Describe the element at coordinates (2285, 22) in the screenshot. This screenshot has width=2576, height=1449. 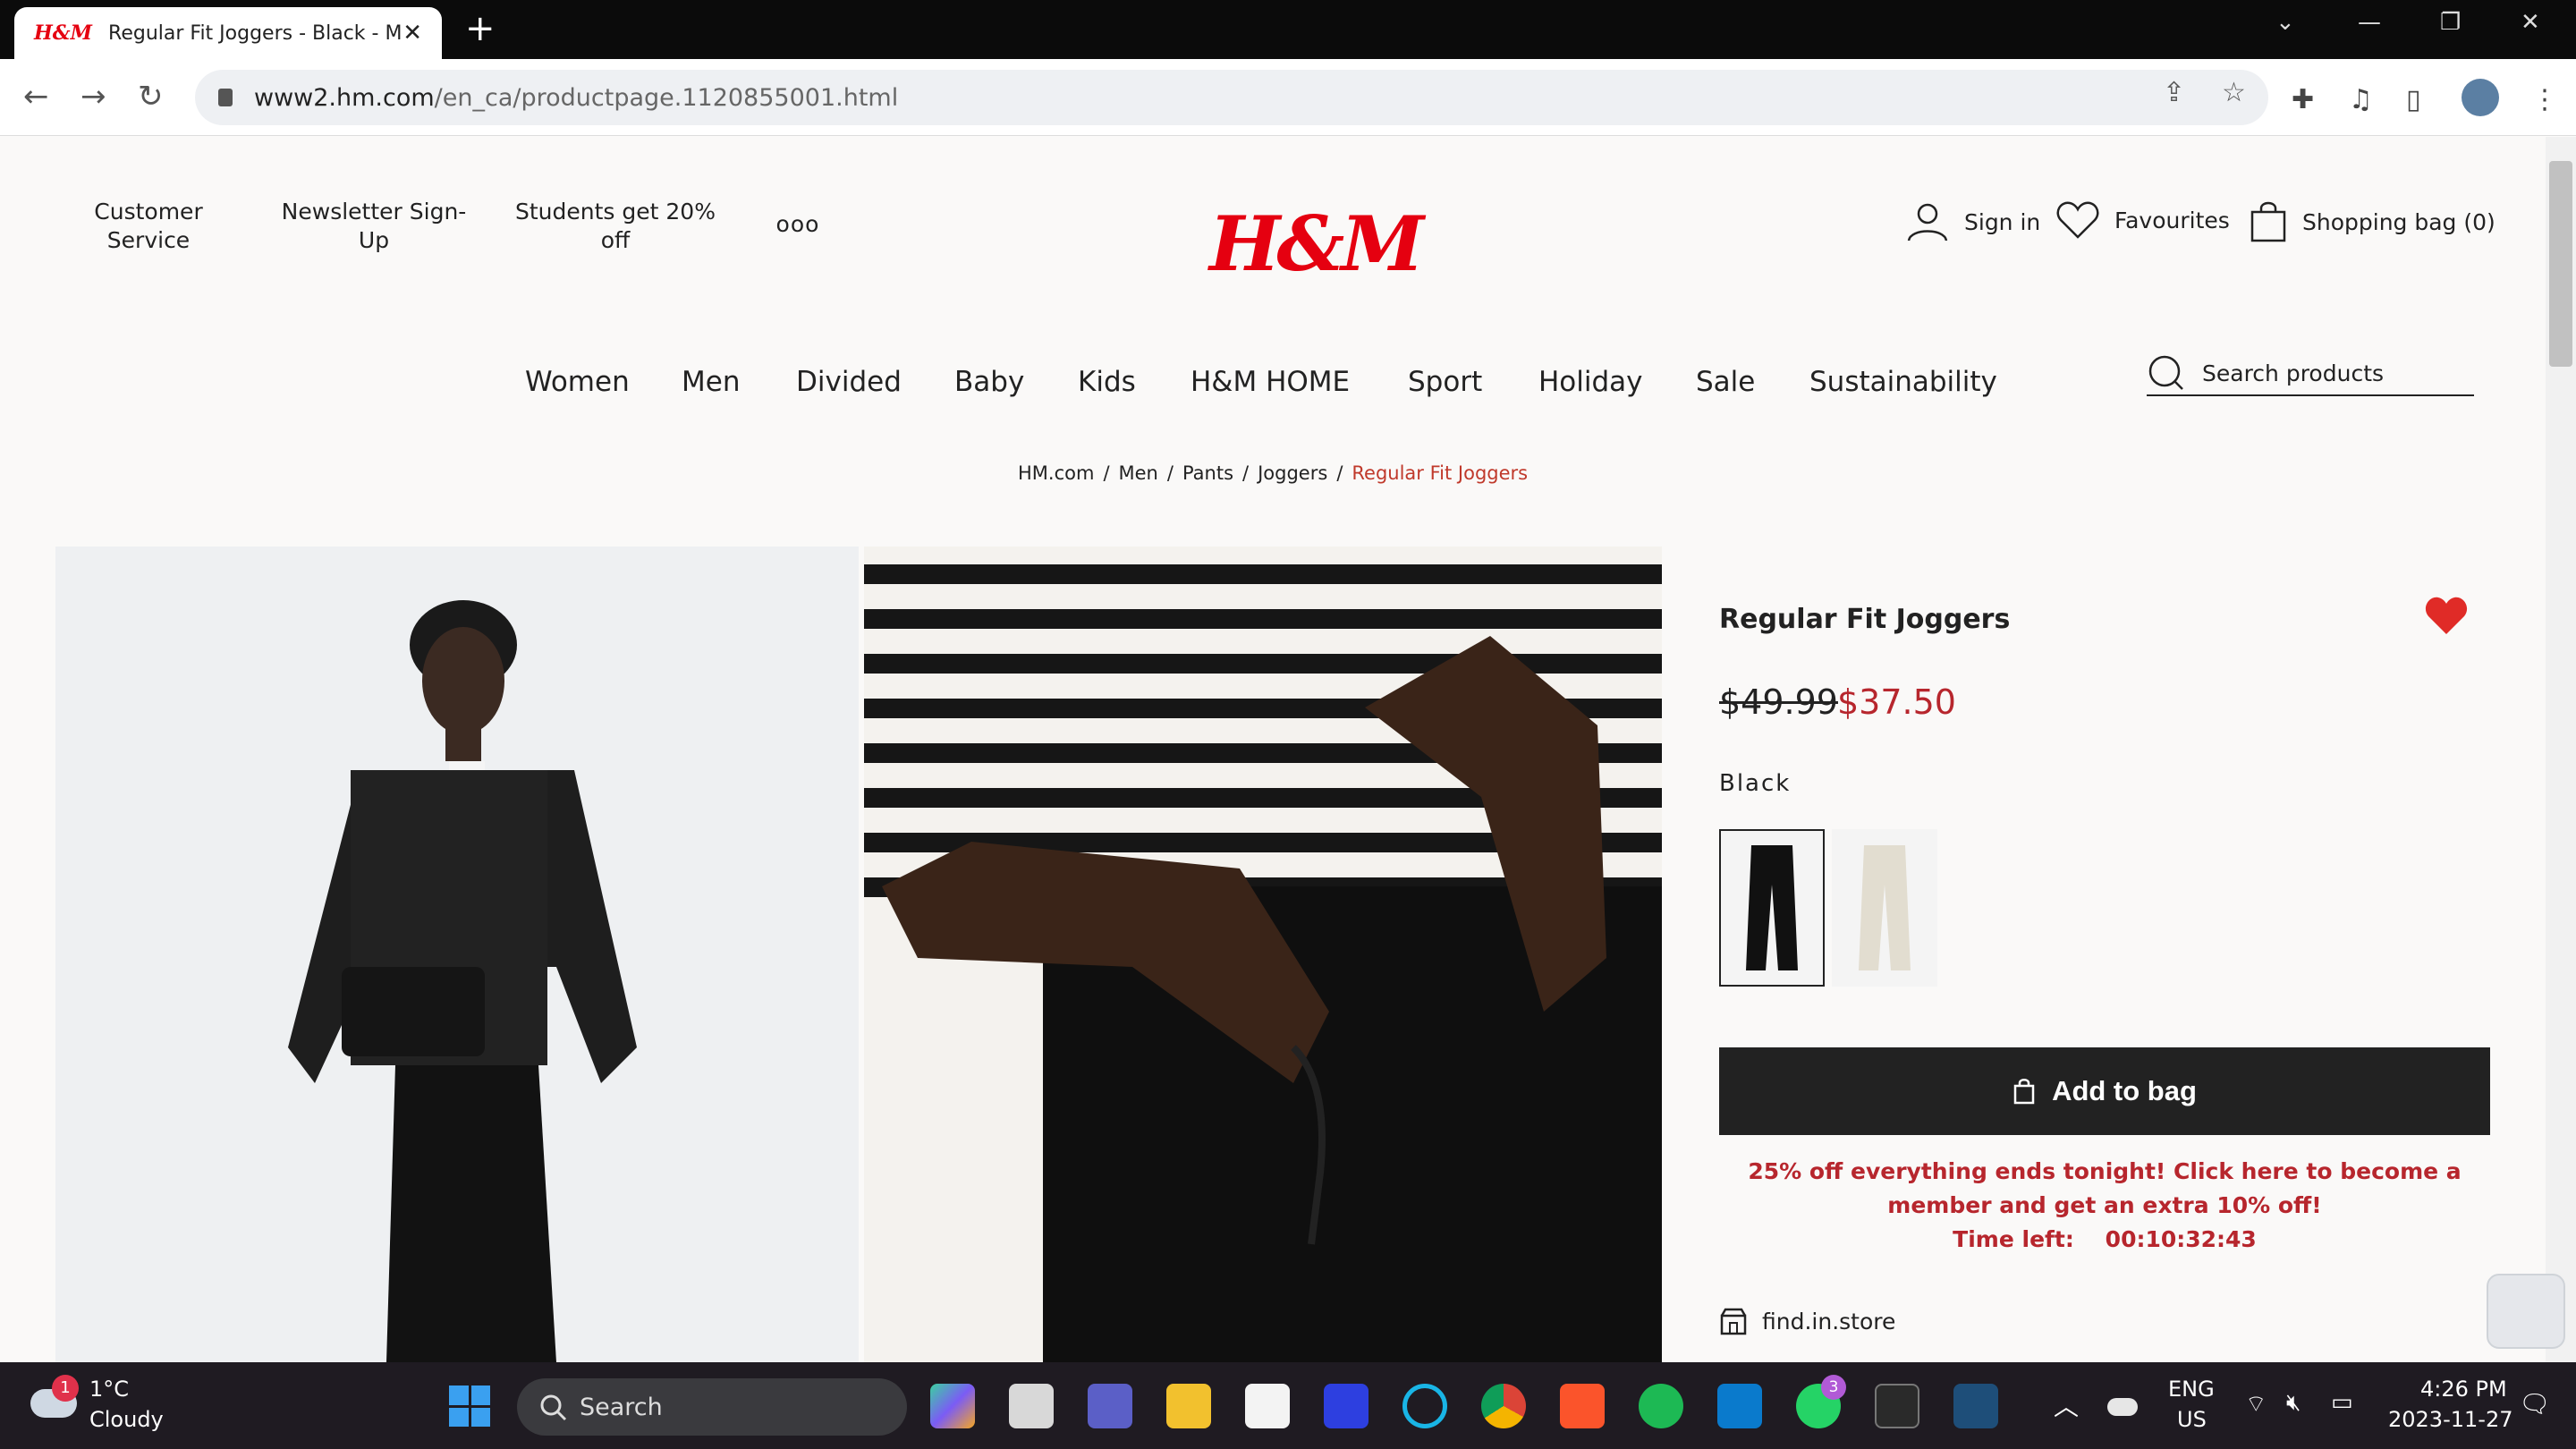
I see `tab-search-icon: ⌄` at that location.